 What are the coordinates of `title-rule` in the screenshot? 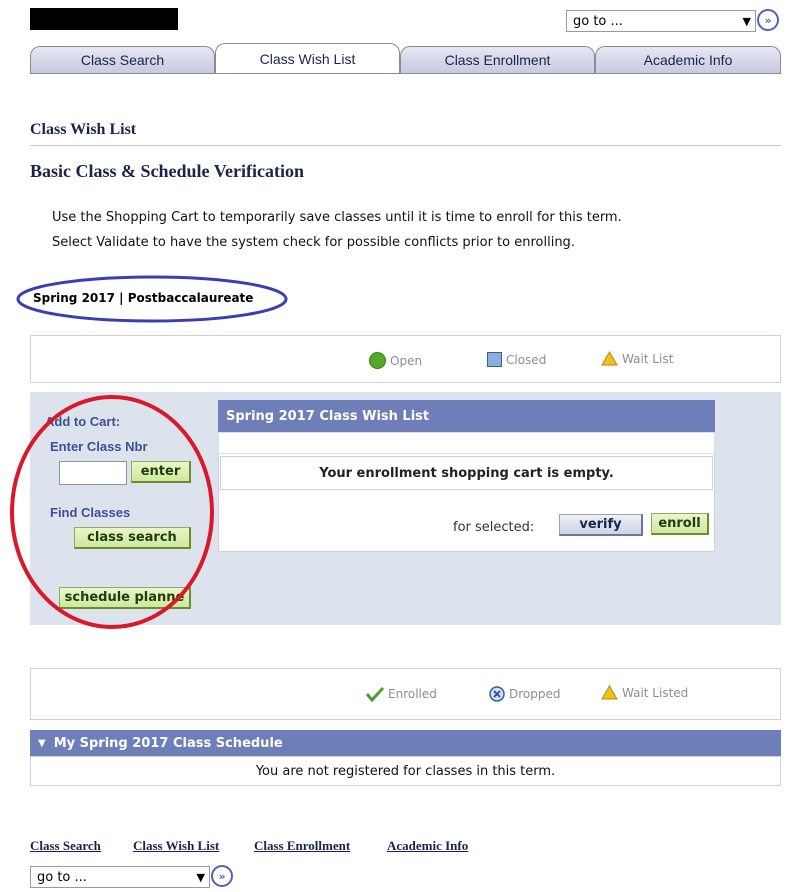 It's located at (405, 145).